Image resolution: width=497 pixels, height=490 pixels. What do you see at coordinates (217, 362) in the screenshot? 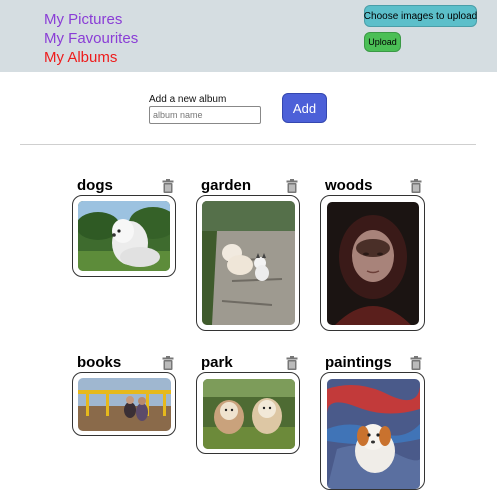
I see `album-title: park` at bounding box center [217, 362].